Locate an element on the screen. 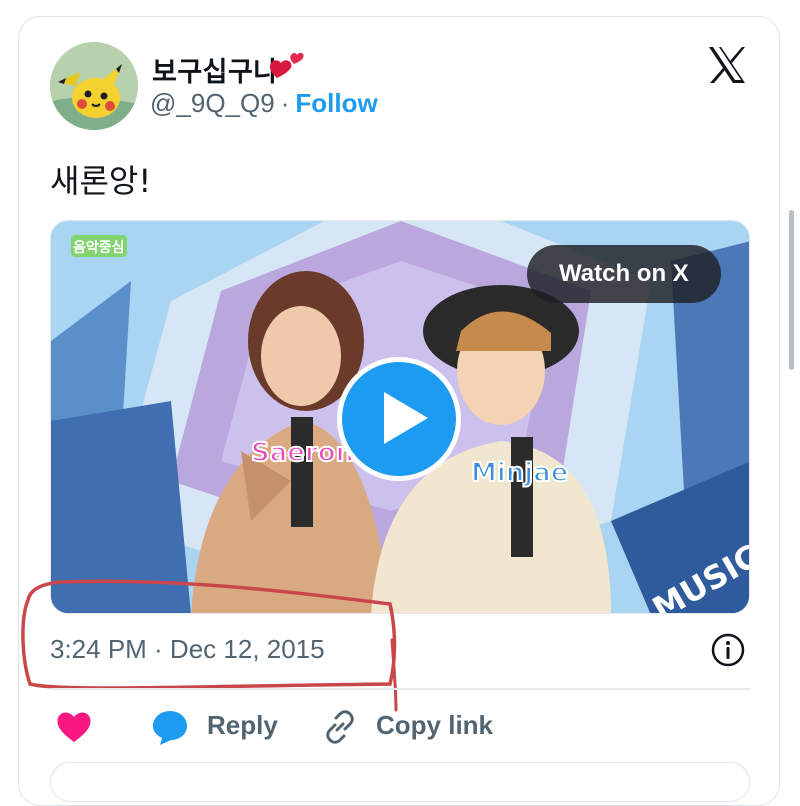  like-button is located at coordinates (73, 727).